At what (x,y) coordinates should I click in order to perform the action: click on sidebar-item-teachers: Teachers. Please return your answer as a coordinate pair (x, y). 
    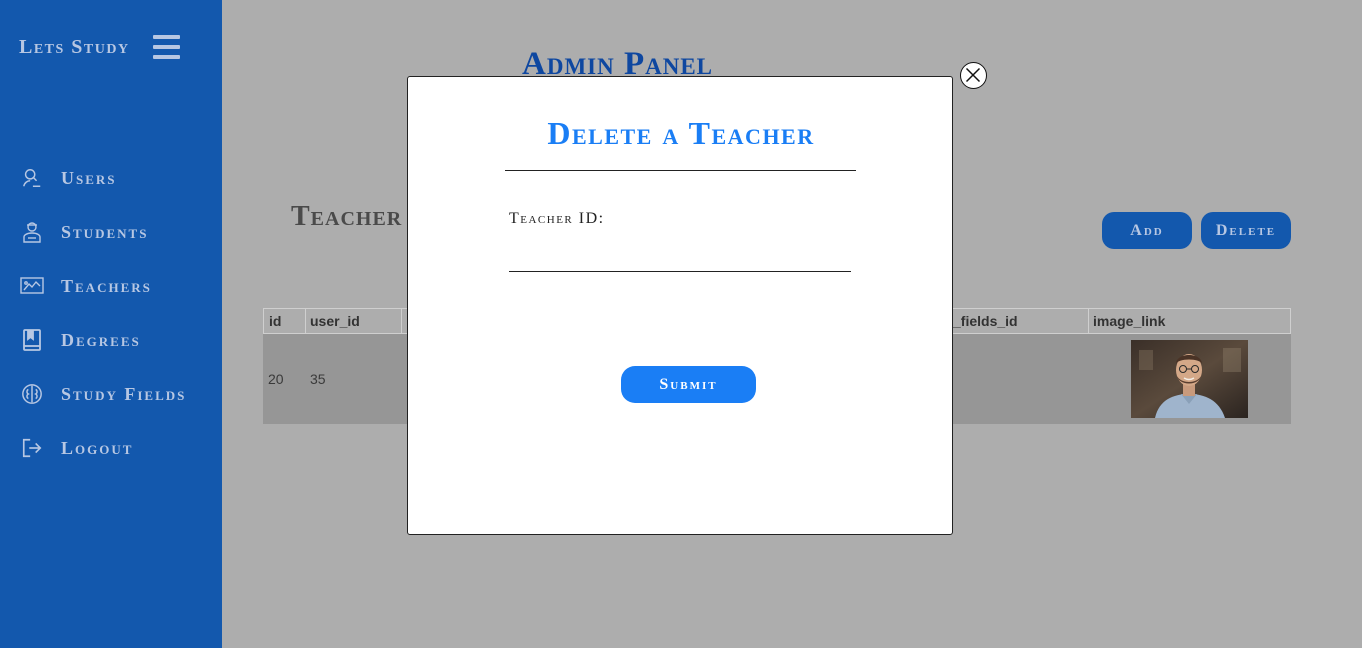
    Looking at the image, I should click on (85, 286).